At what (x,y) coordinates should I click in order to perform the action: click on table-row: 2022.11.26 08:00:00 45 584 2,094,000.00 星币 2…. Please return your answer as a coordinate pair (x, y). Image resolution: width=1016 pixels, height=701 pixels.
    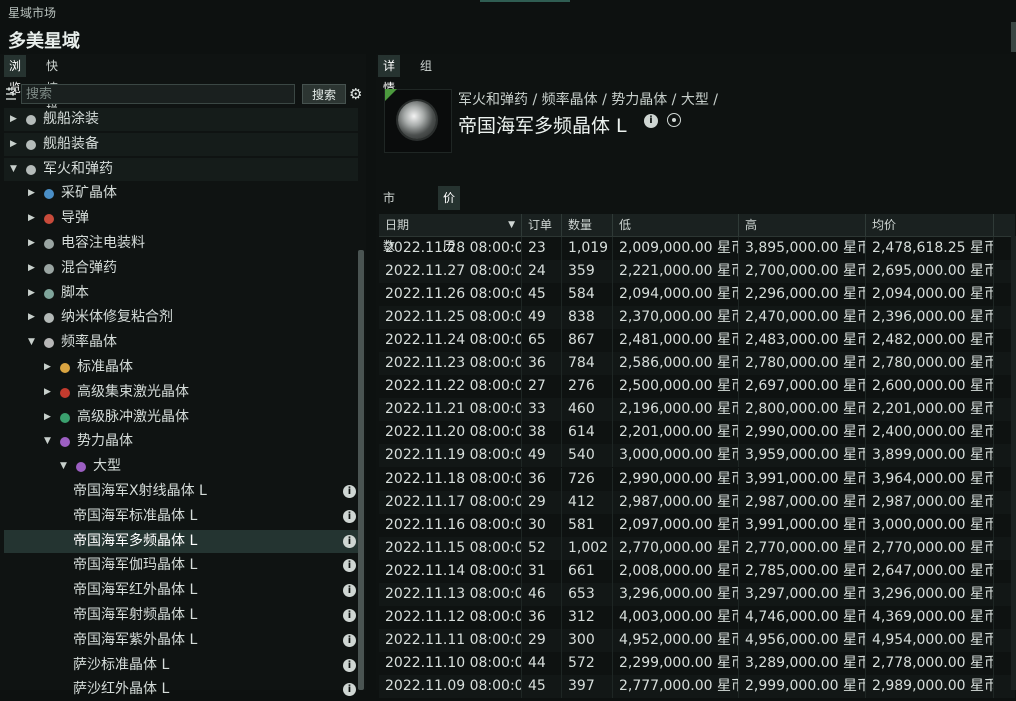
    Looking at the image, I should click on (697, 295).